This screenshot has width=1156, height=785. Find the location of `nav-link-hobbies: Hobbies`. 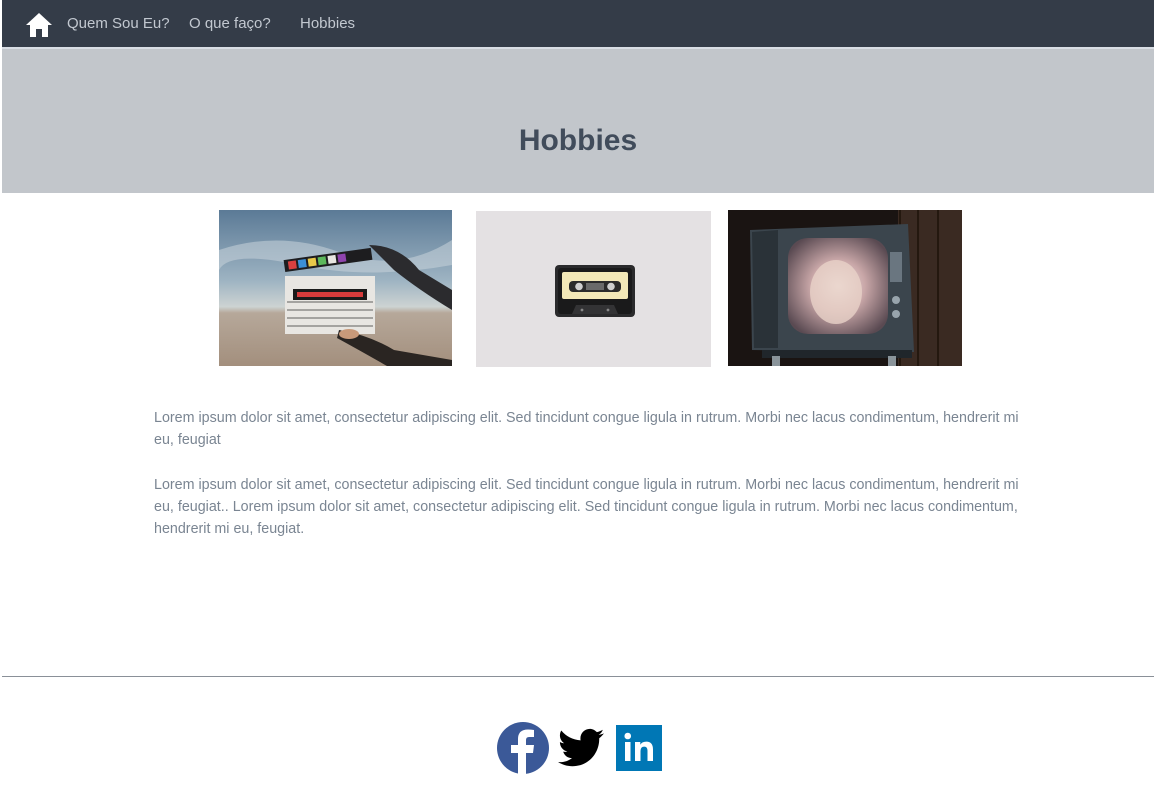

nav-link-hobbies: Hobbies is located at coordinates (327, 23).